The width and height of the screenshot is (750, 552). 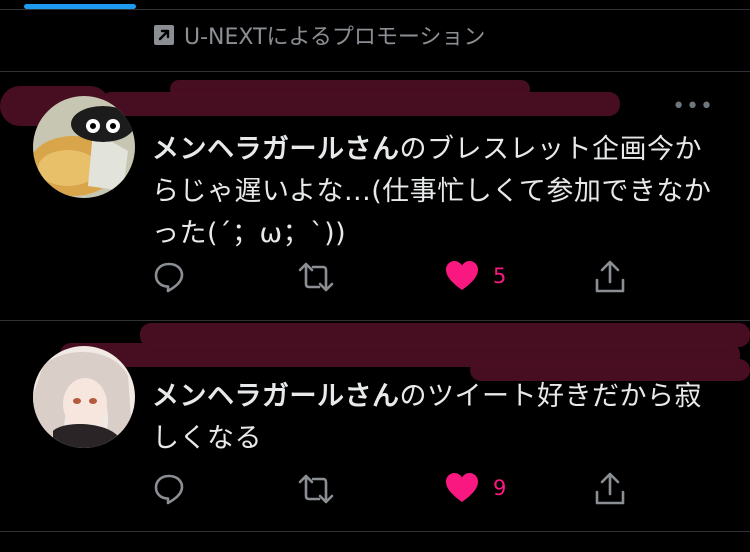 I want to click on tweet-text: メンヘラガールさんのツイート好きだから寂しくなる, so click(x=437, y=418).